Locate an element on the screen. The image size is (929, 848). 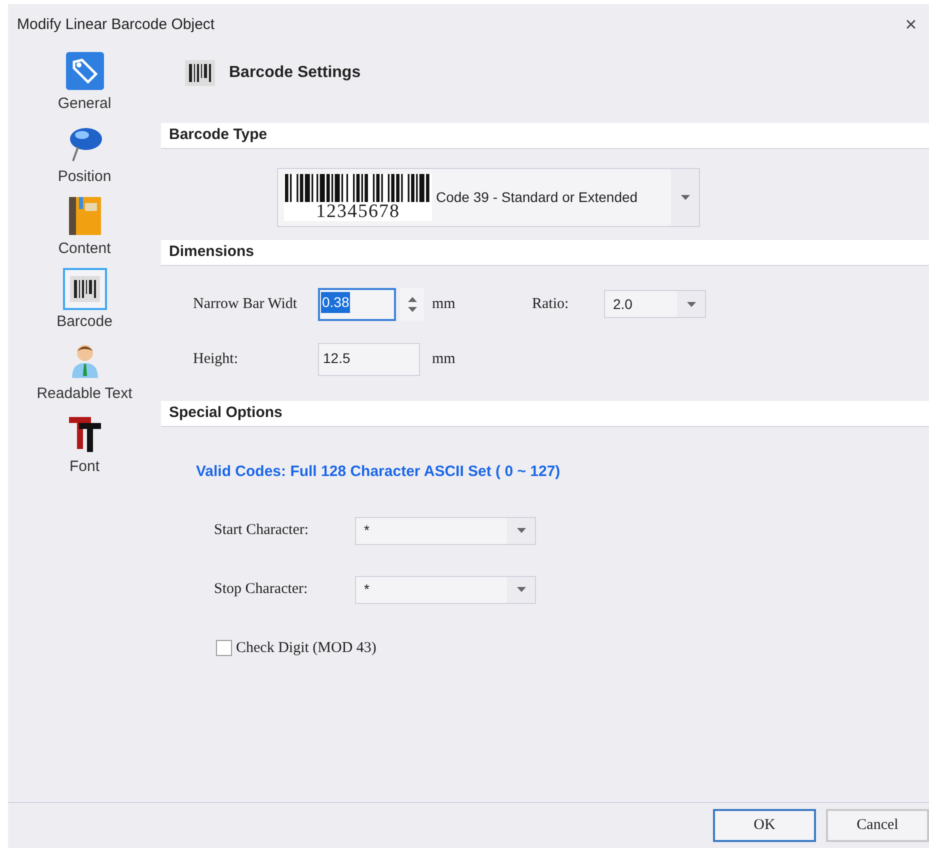
book-icon is located at coordinates (84, 216).